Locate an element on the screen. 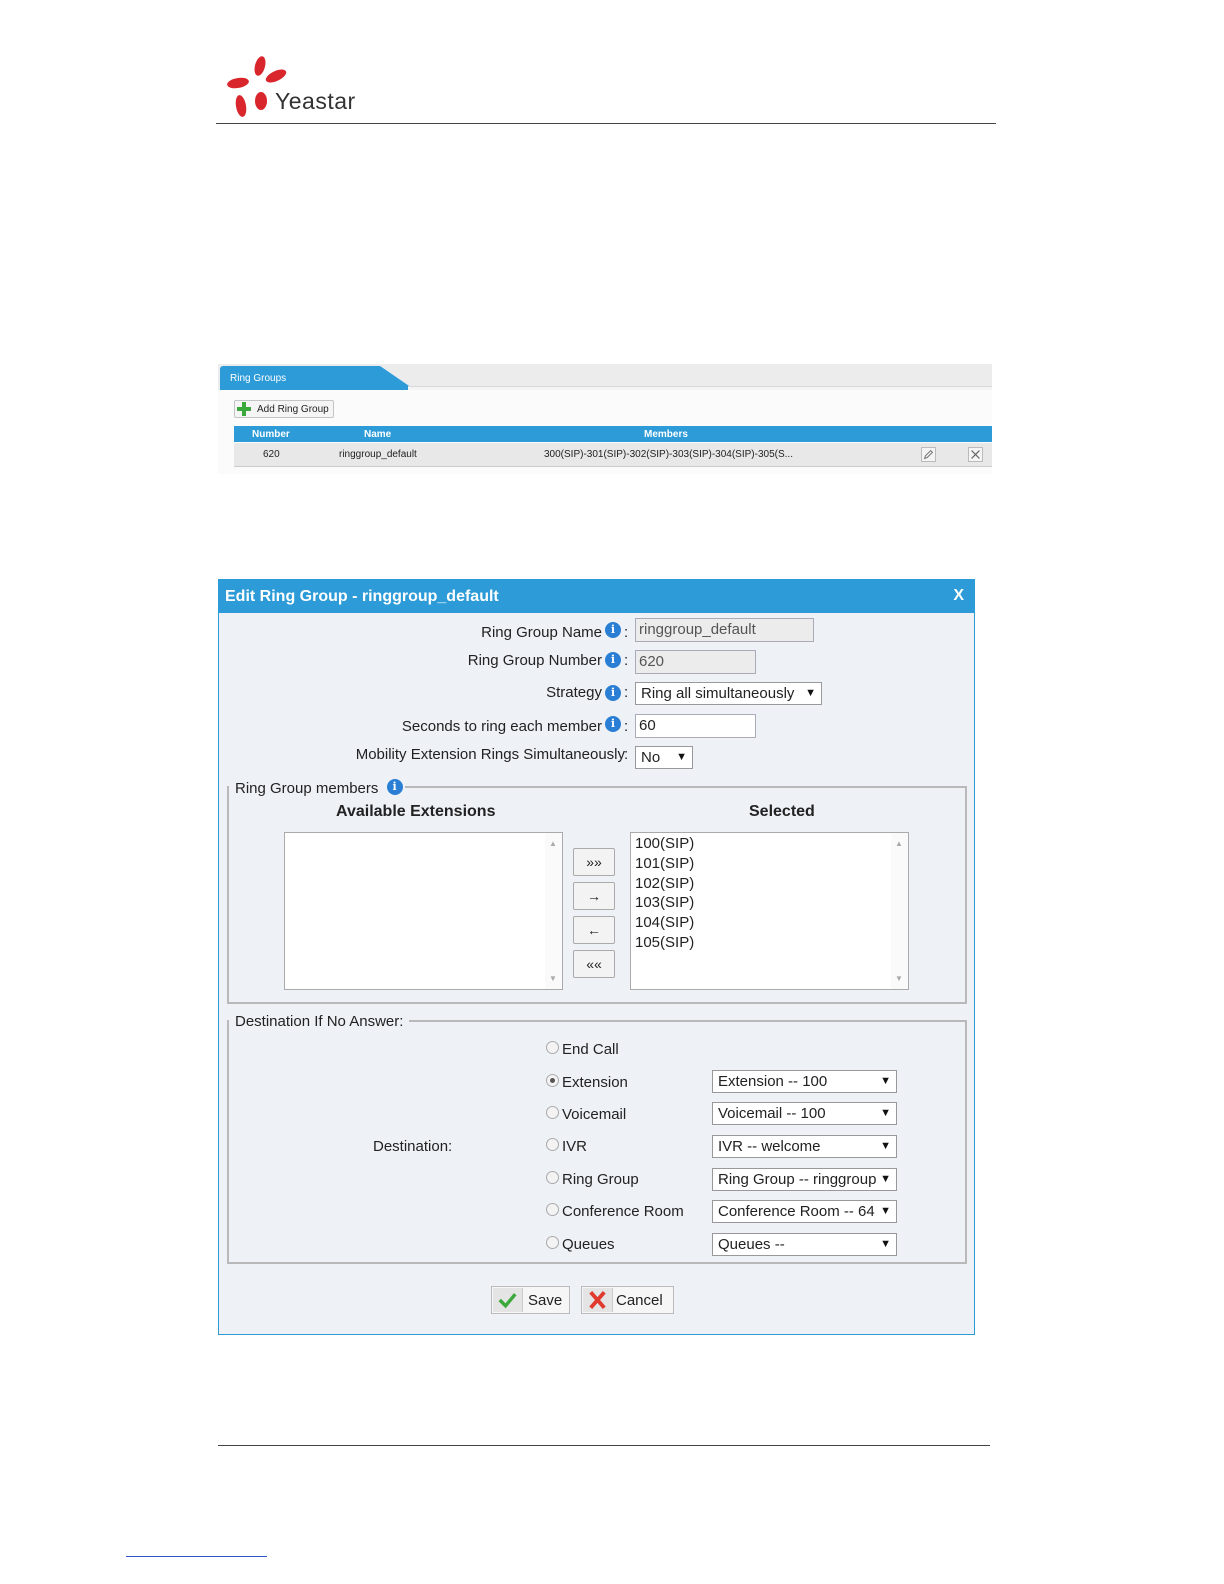  end-call-label: End Call is located at coordinates (590, 1049).